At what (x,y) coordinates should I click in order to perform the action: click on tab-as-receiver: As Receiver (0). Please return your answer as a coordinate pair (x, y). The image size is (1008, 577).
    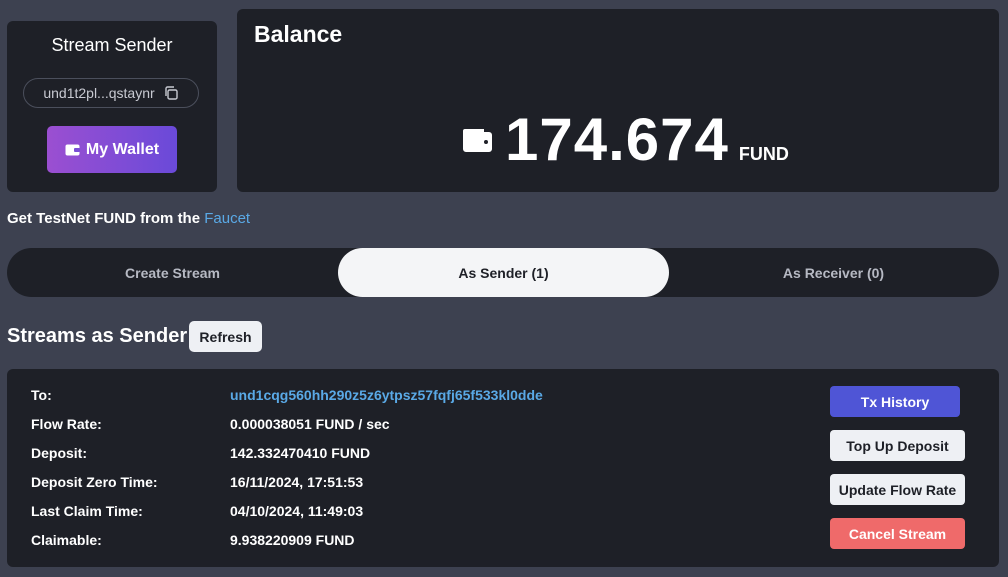
    Looking at the image, I should click on (833, 272).